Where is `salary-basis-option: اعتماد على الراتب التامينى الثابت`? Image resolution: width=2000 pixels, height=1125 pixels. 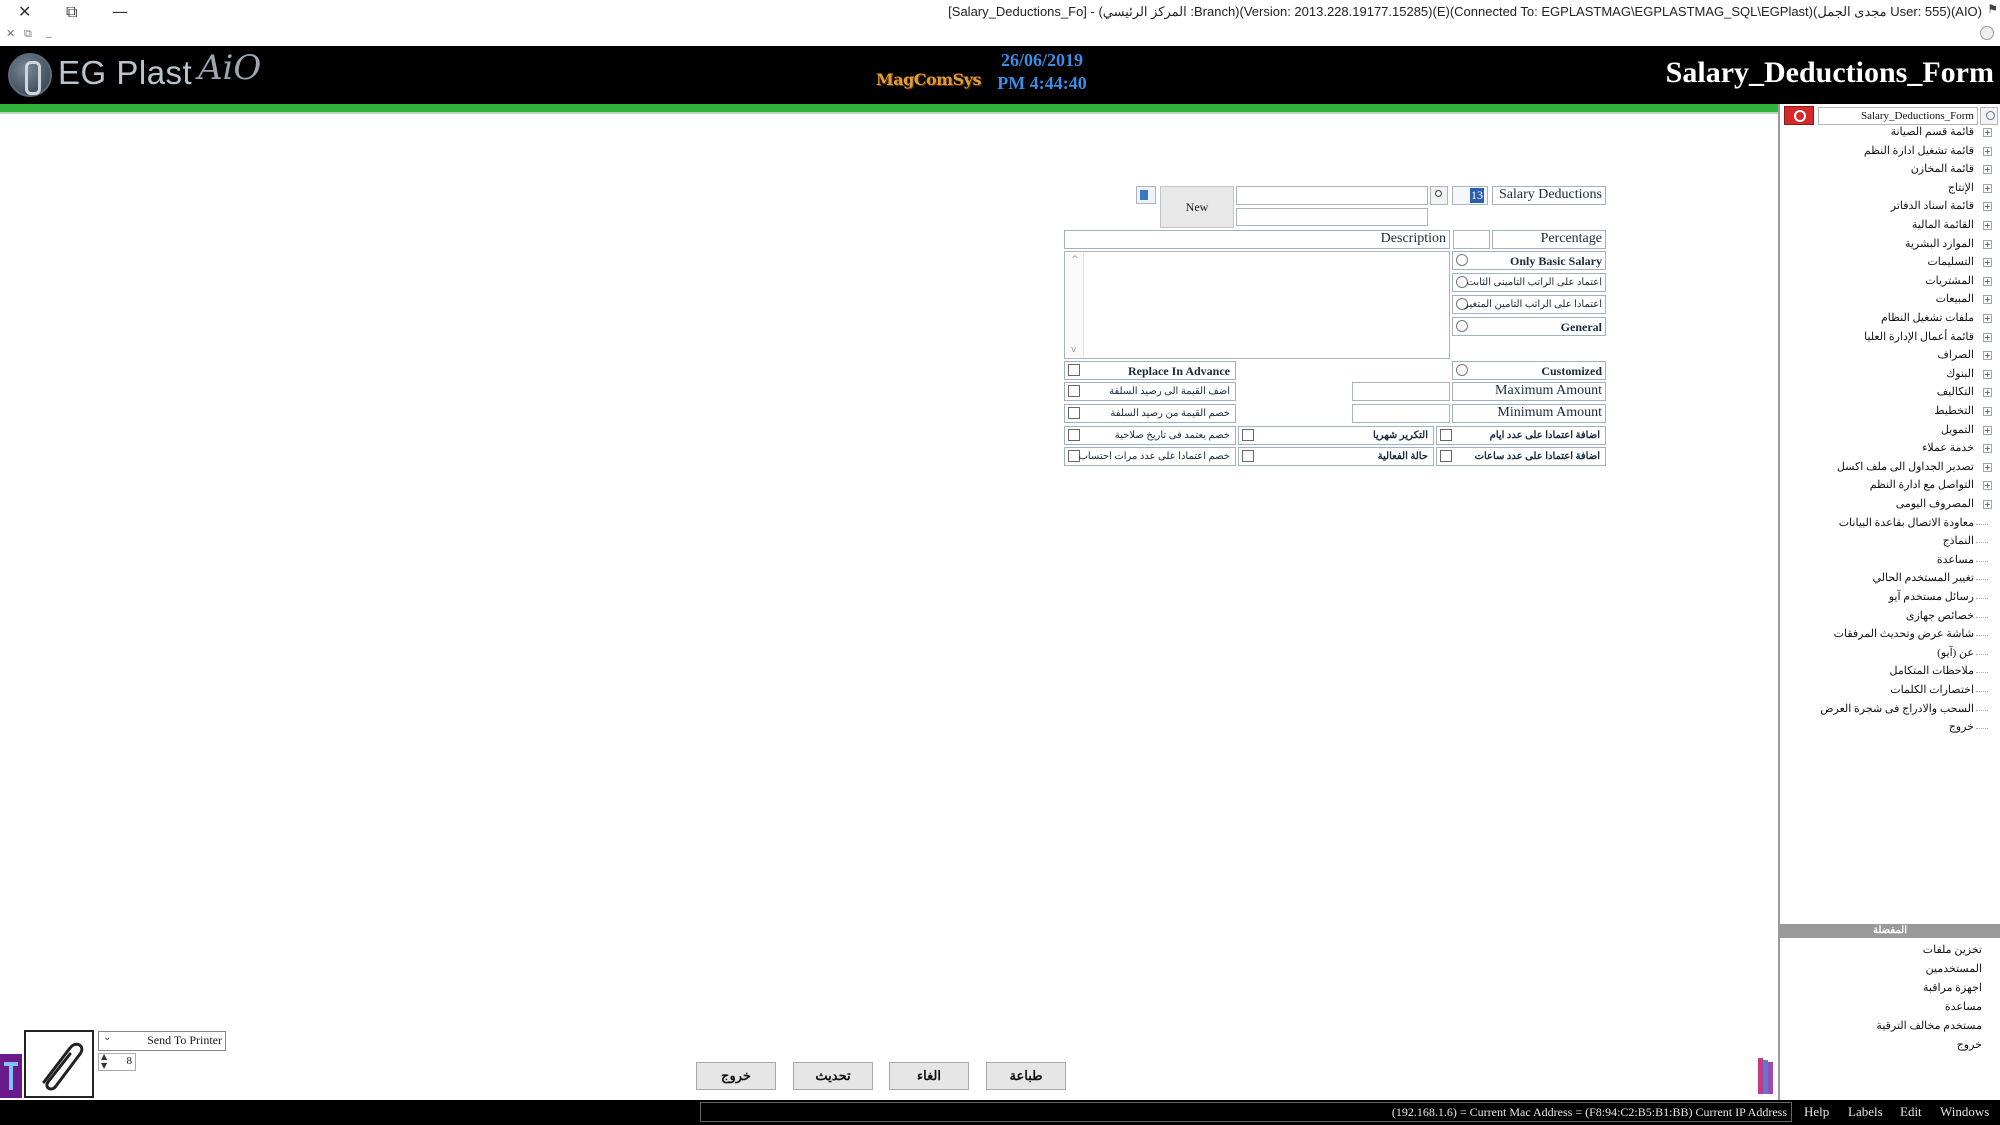
salary-basis-option: اعتماد على الراتب التامينى الثابت is located at coordinates (1529, 282).